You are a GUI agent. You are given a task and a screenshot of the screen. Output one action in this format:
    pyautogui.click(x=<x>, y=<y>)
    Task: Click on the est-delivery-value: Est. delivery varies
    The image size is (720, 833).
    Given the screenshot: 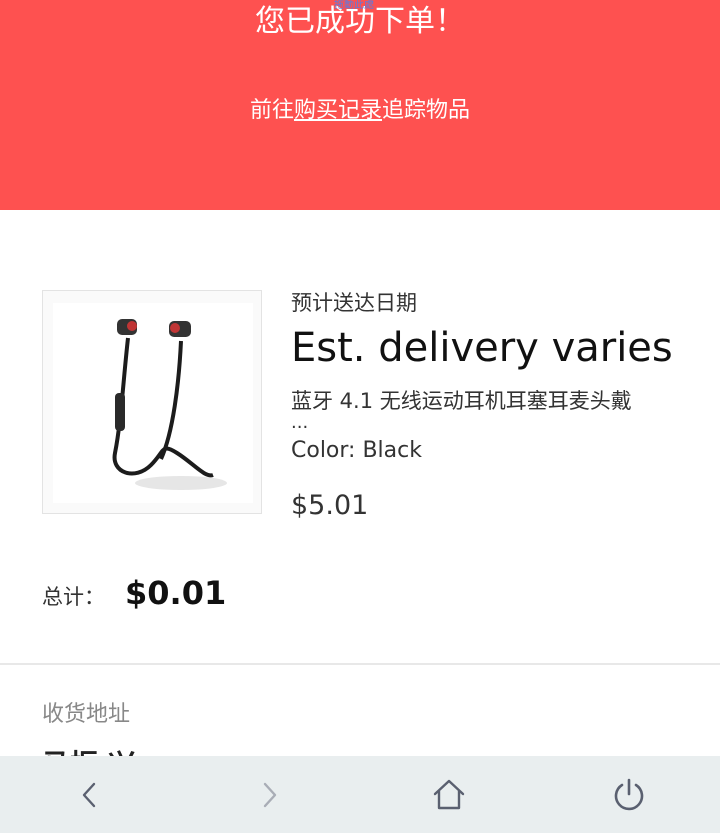 What is the action you would take?
    pyautogui.click(x=482, y=348)
    